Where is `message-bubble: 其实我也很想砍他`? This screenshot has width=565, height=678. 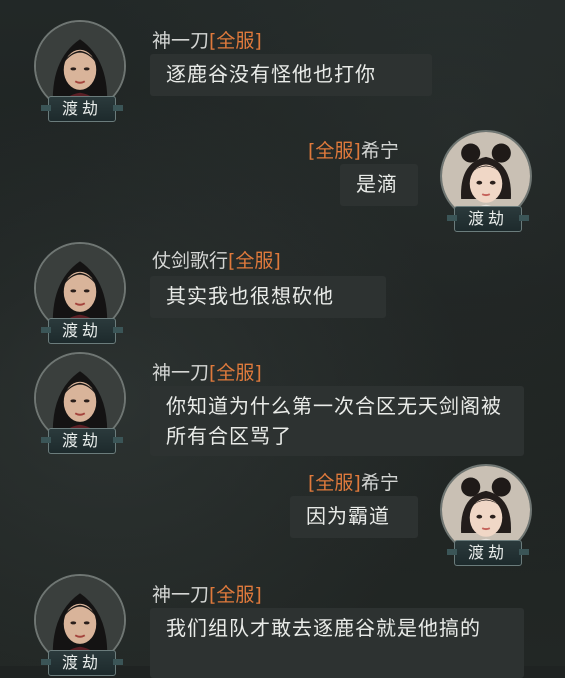
message-bubble: 其实我也很想砍他 is located at coordinates (268, 297).